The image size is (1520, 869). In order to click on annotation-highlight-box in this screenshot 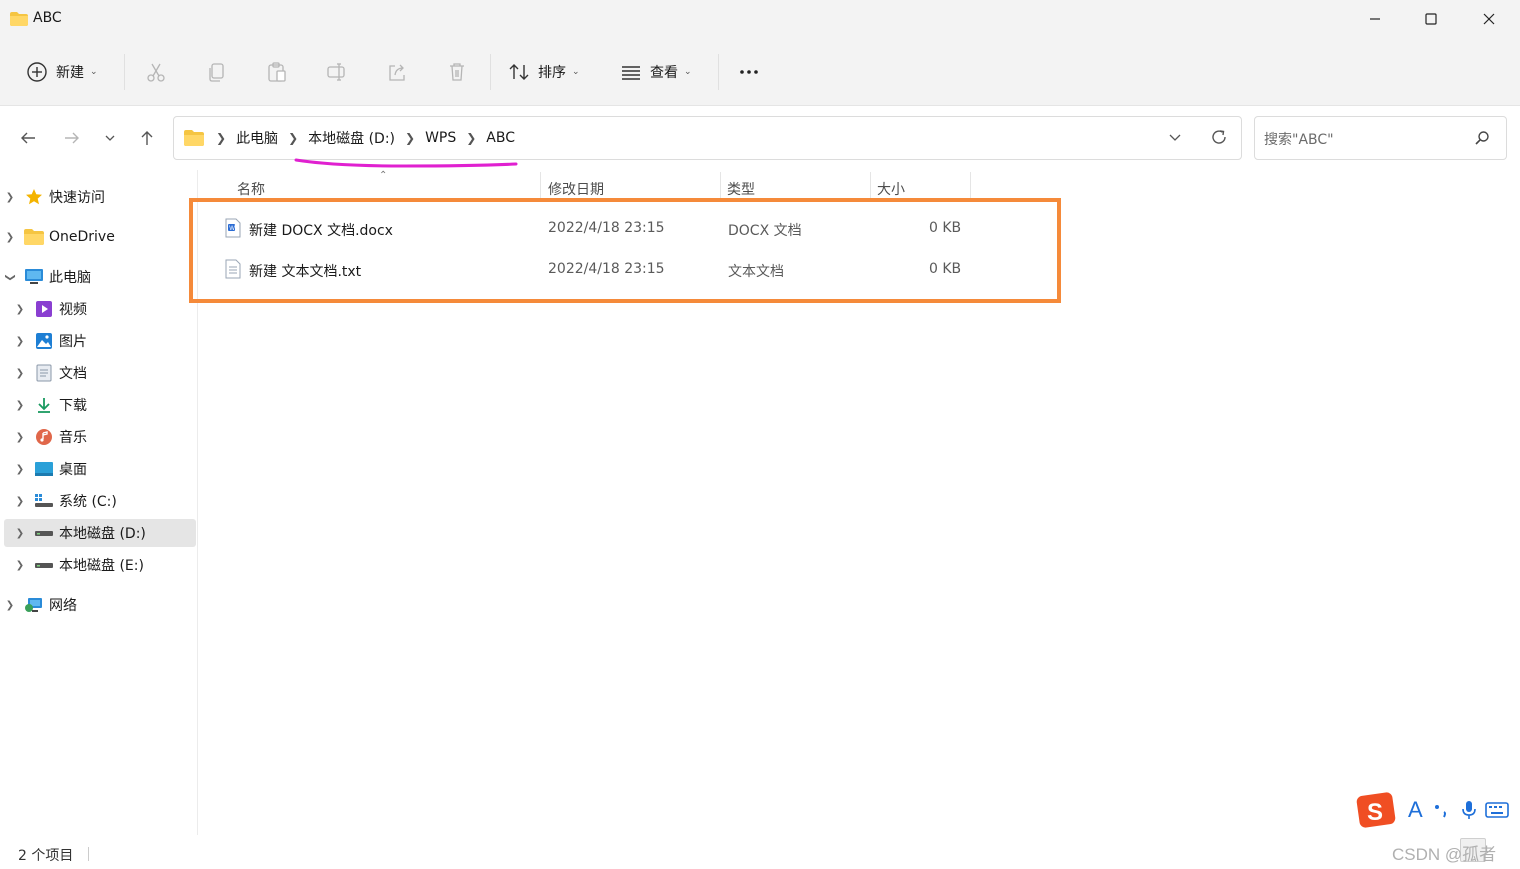, I will do `click(625, 250)`.